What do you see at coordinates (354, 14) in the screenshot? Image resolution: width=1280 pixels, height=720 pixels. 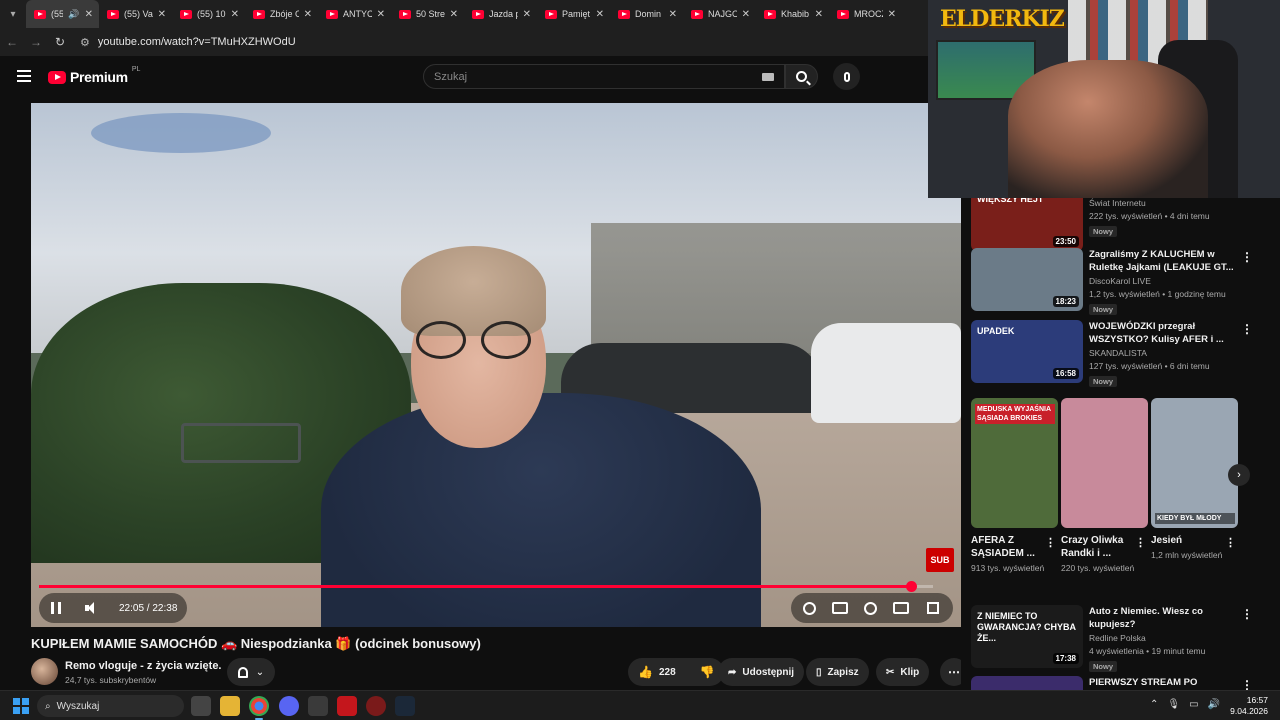 I see `browser-tab: ANTYC ✕` at bounding box center [354, 14].